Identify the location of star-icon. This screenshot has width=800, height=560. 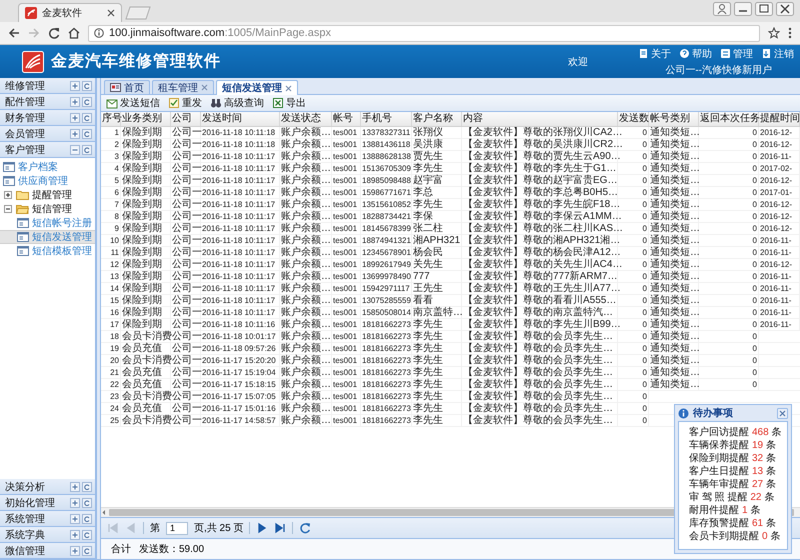
(774, 33).